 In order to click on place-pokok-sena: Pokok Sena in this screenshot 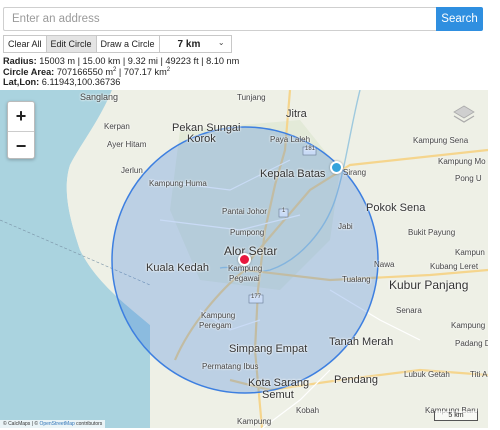, I will do `click(396, 208)`.